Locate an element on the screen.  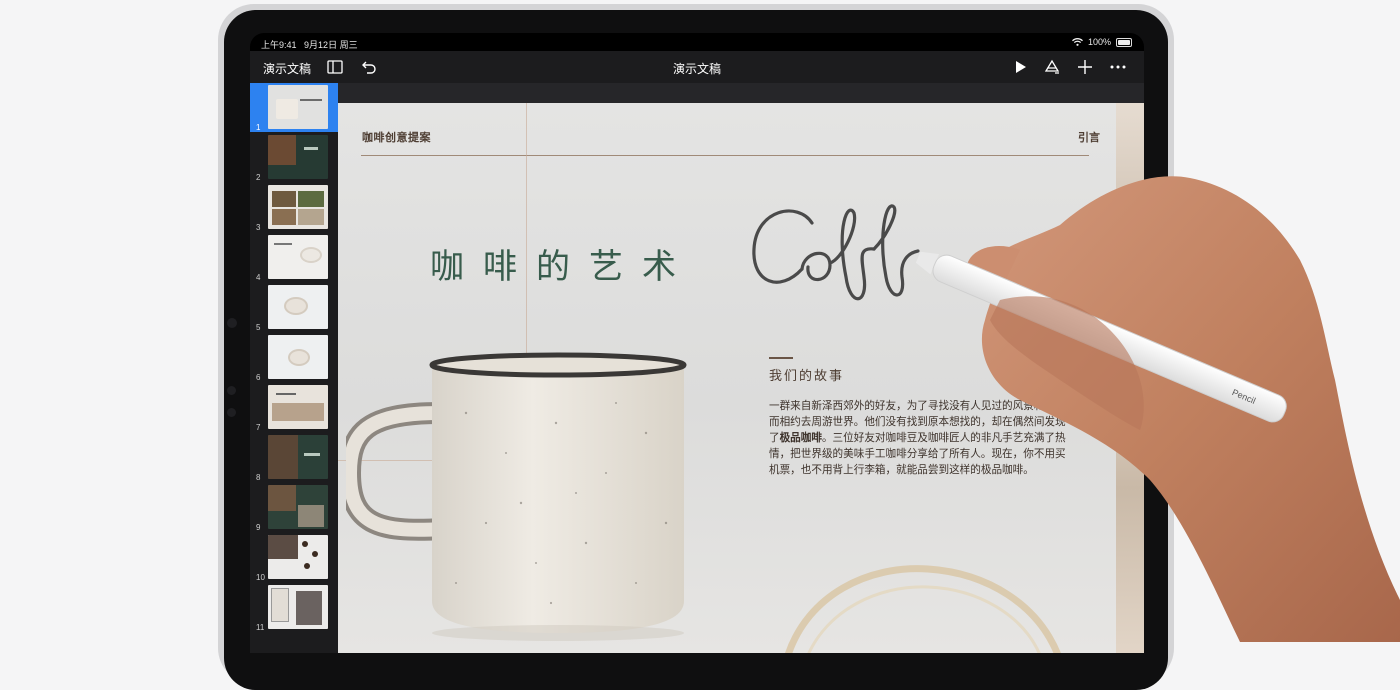
sidebar-icon is located at coordinates (335, 67).